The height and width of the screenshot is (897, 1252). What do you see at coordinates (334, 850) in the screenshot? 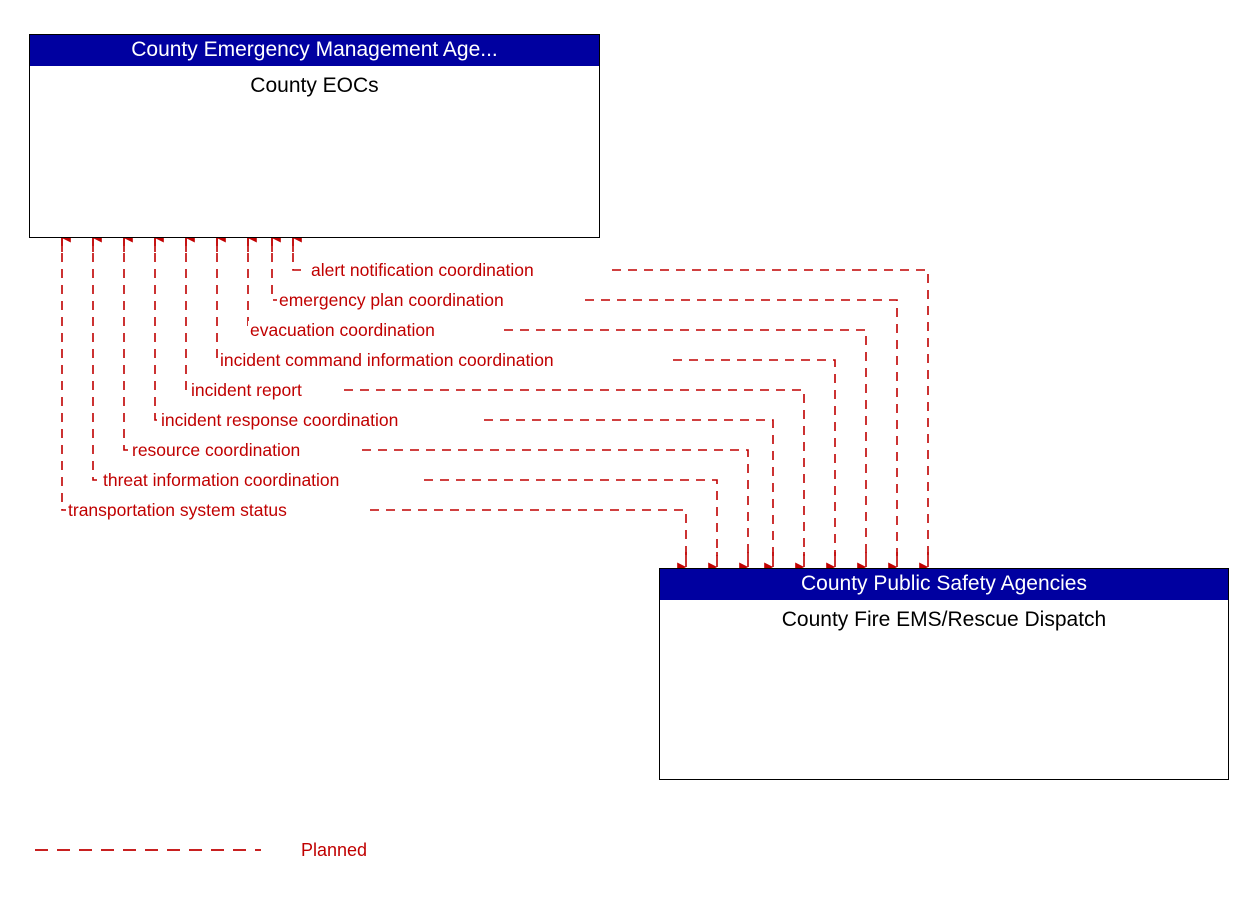
I see `legend-item-planned-label: Planned` at bounding box center [334, 850].